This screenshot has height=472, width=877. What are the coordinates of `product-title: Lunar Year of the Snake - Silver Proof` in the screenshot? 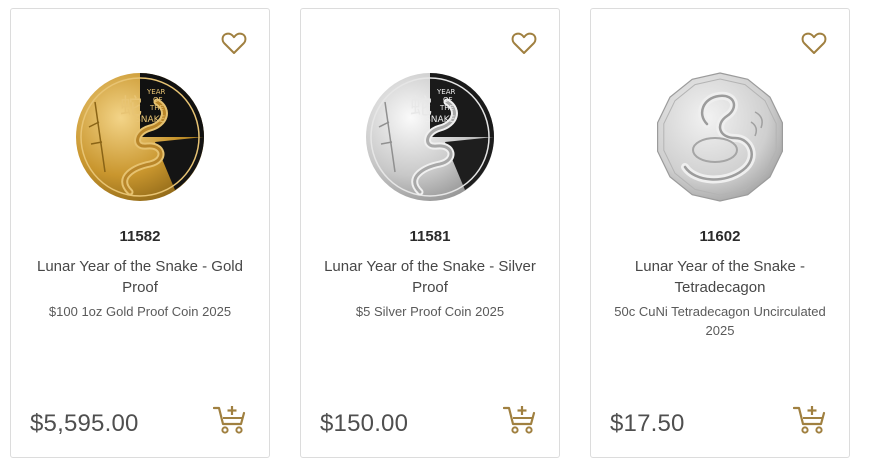 It's located at (430, 277).